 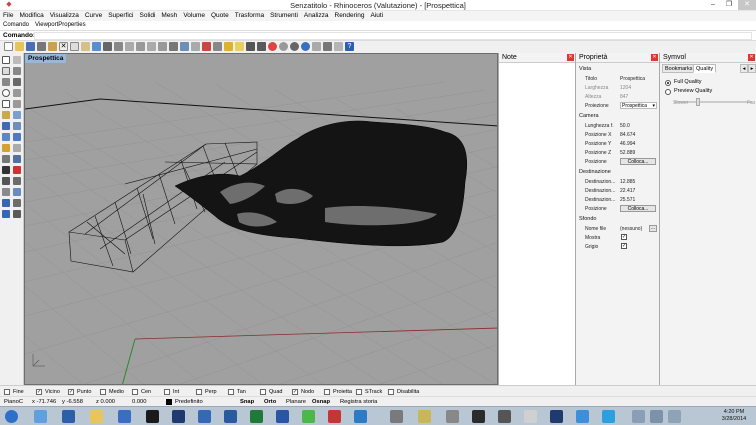 I want to click on curve-icon, so click(x=17, y=82).